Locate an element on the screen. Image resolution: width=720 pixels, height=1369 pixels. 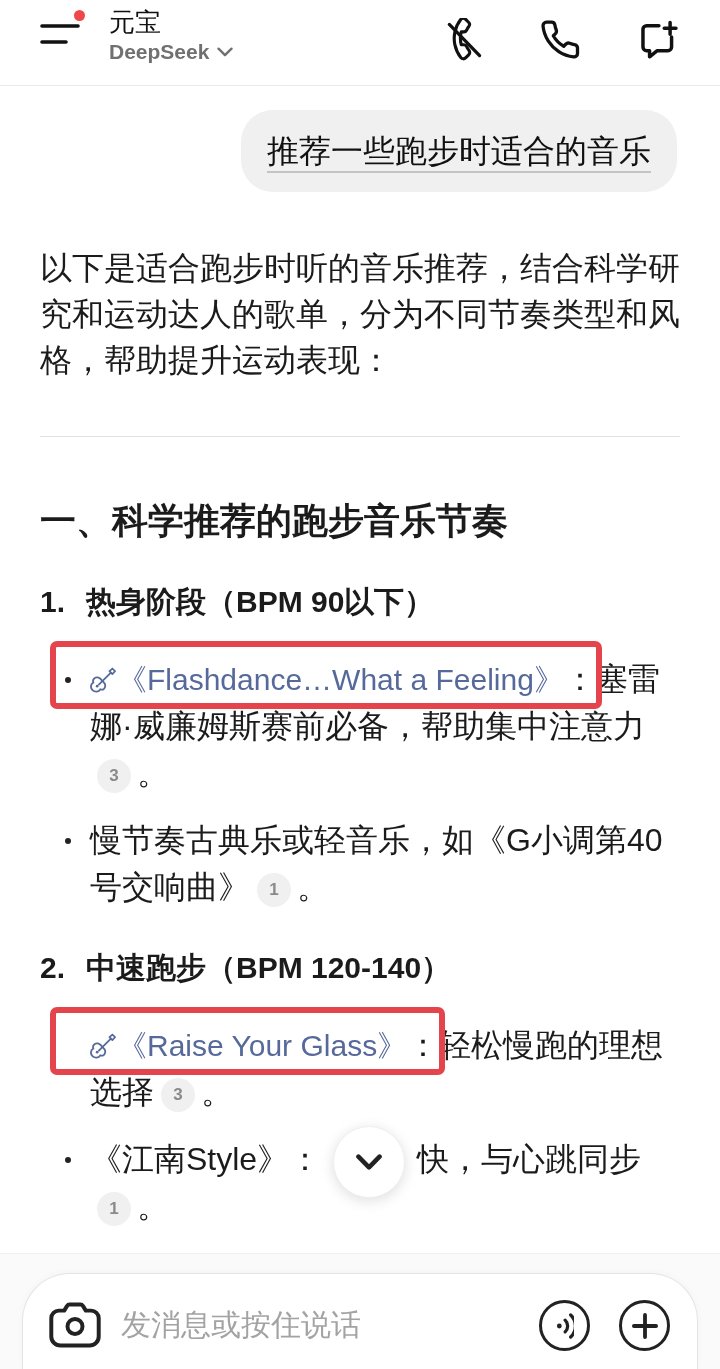
list-item-text: 《江南Style》： 快，与心跳同步 1 。 is located at coordinates (385, 1183).